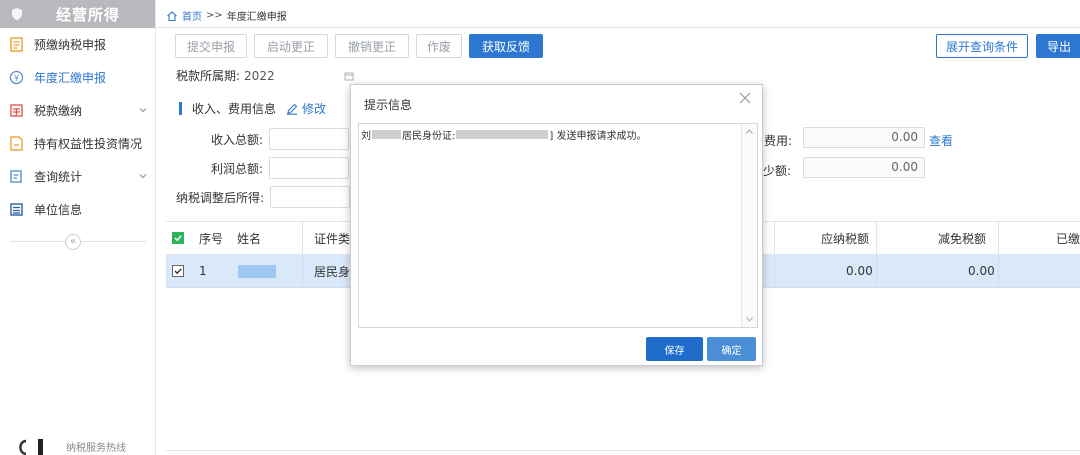 This screenshot has height=455, width=1080. I want to click on sidebar-item-label: 持有权益性投资情况, so click(88, 144).